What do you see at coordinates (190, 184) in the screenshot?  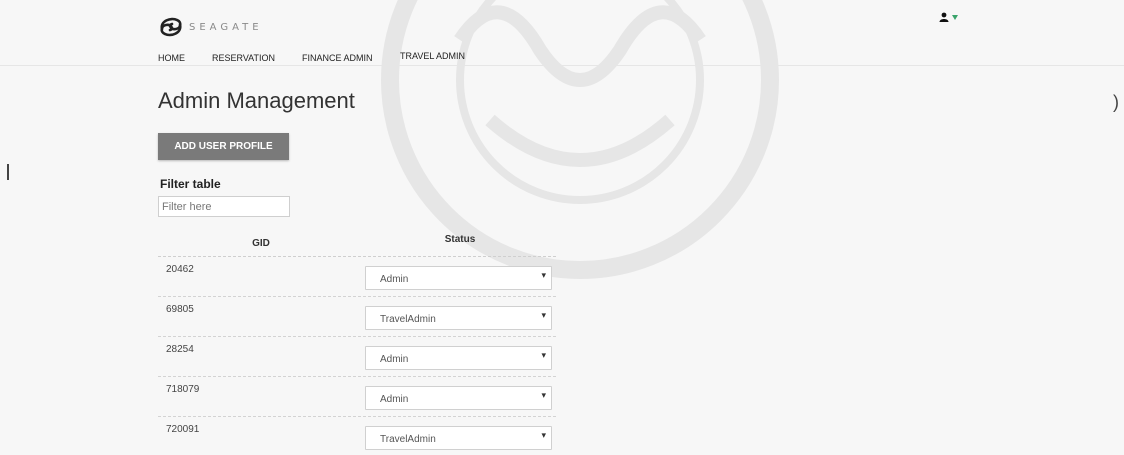 I see `filter-label: Filter table` at bounding box center [190, 184].